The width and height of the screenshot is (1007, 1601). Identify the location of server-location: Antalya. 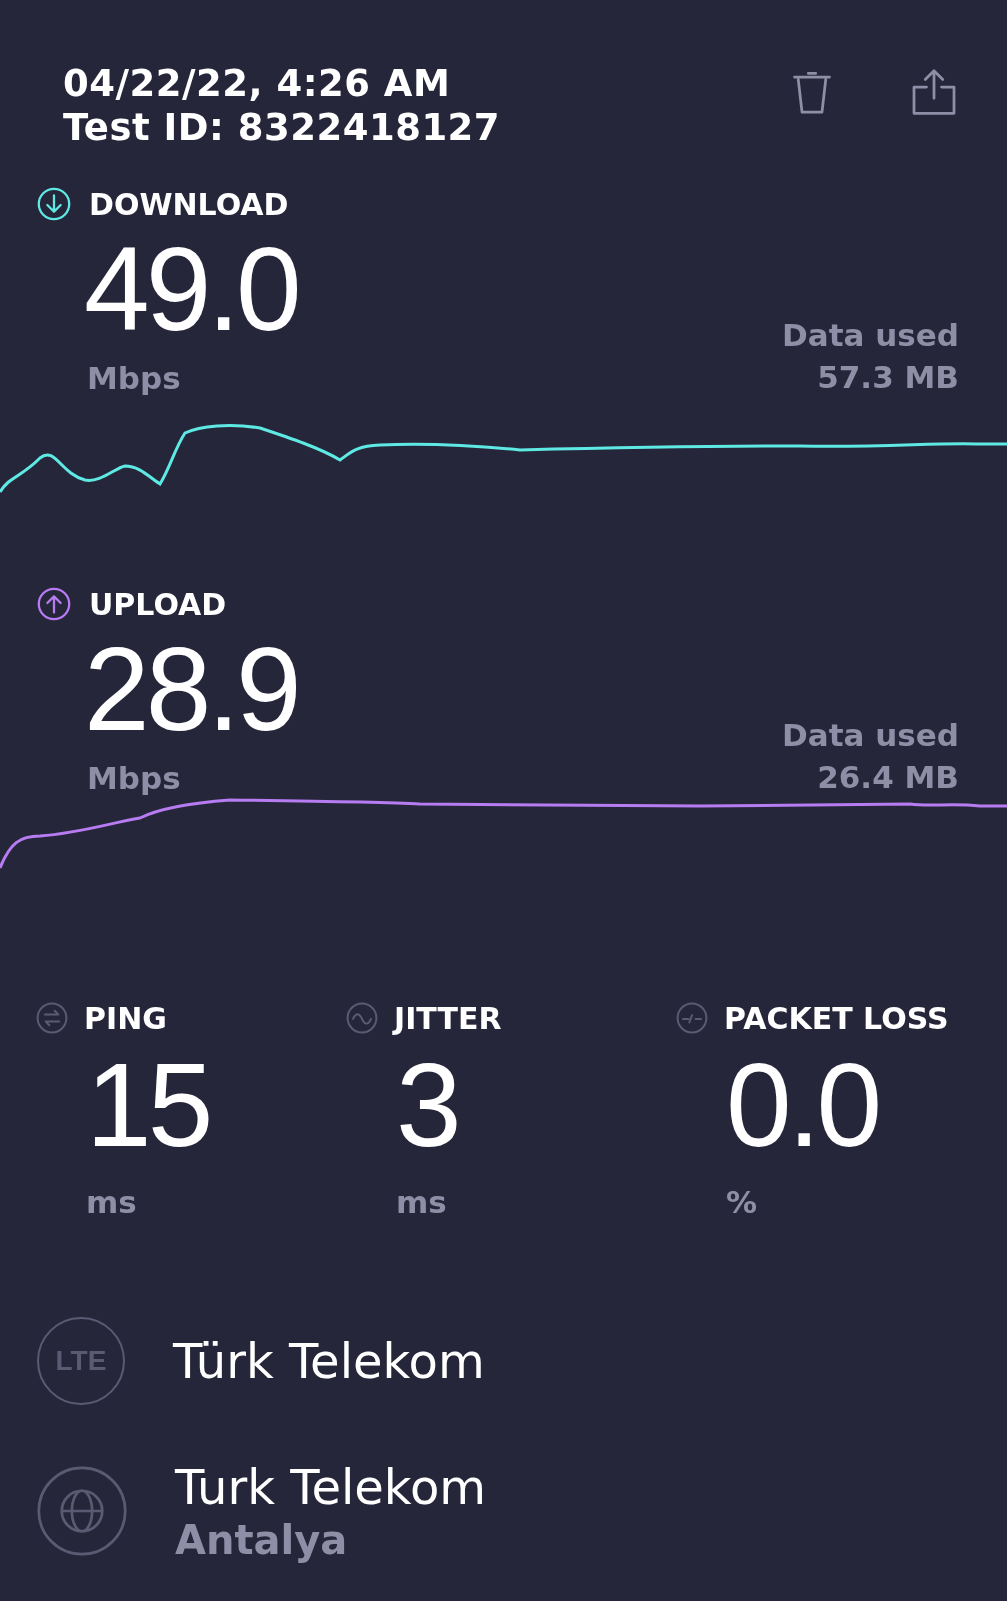
(261, 1540).